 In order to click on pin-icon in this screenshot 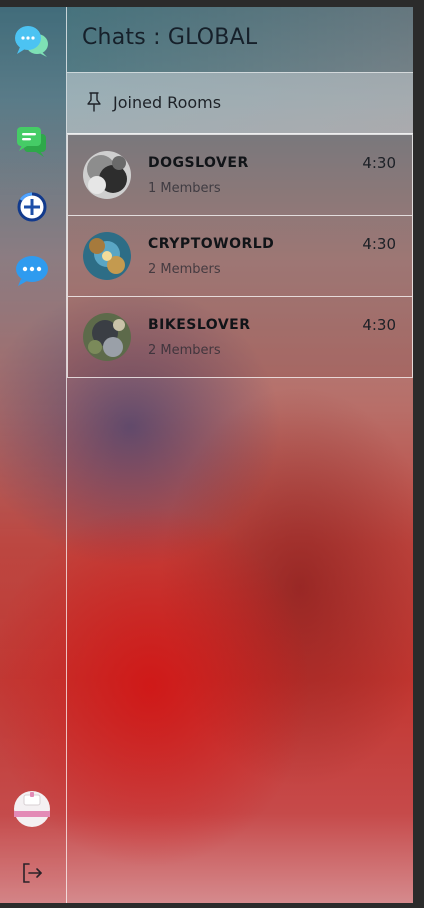, I will do `click(94, 102)`.